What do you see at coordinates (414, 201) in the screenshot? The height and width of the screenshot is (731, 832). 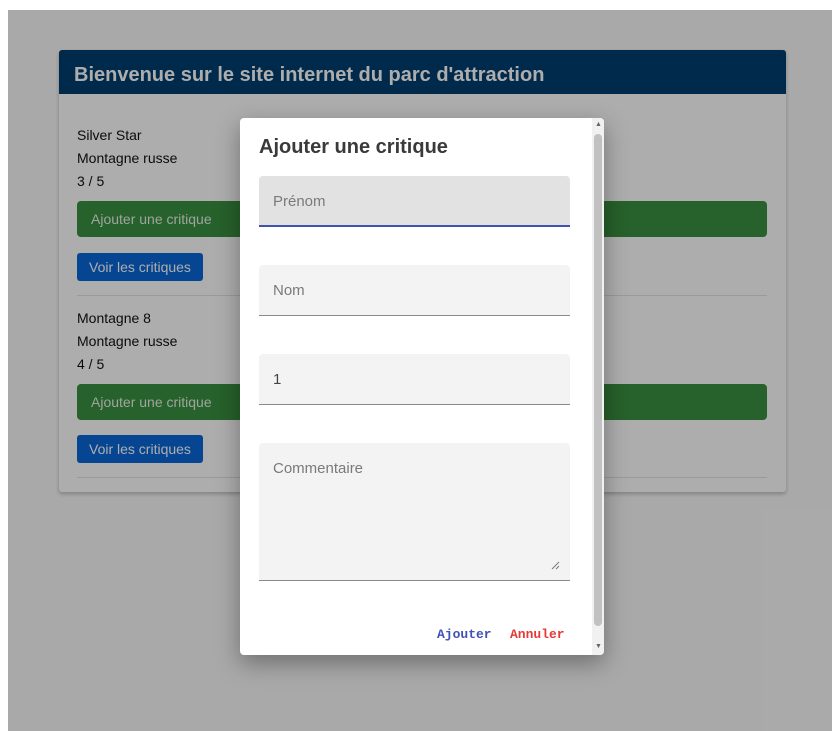 I see `first-name-field: Prénom` at bounding box center [414, 201].